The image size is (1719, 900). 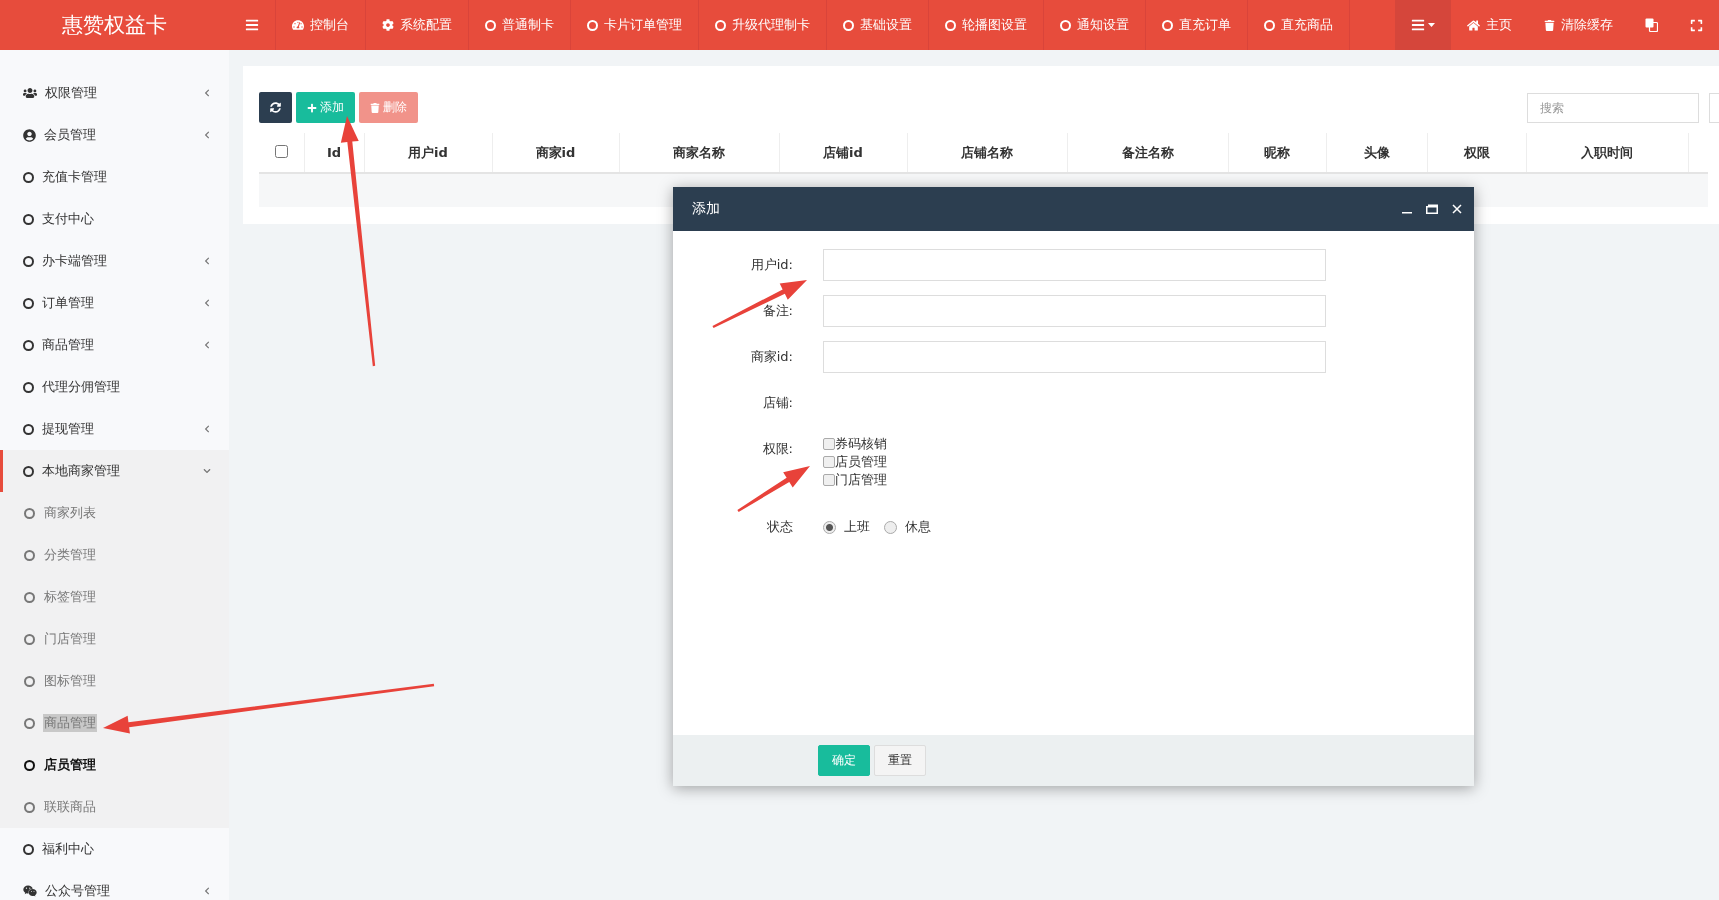 I want to click on nav-tab: 直充订单, so click(x=1197, y=25).